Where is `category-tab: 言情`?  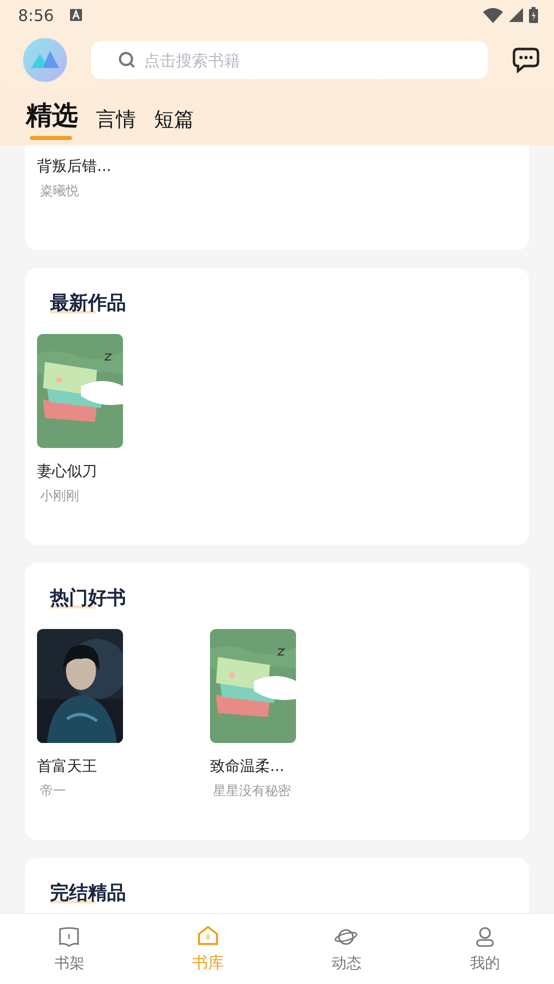 category-tab: 言情 is located at coordinates (118, 123).